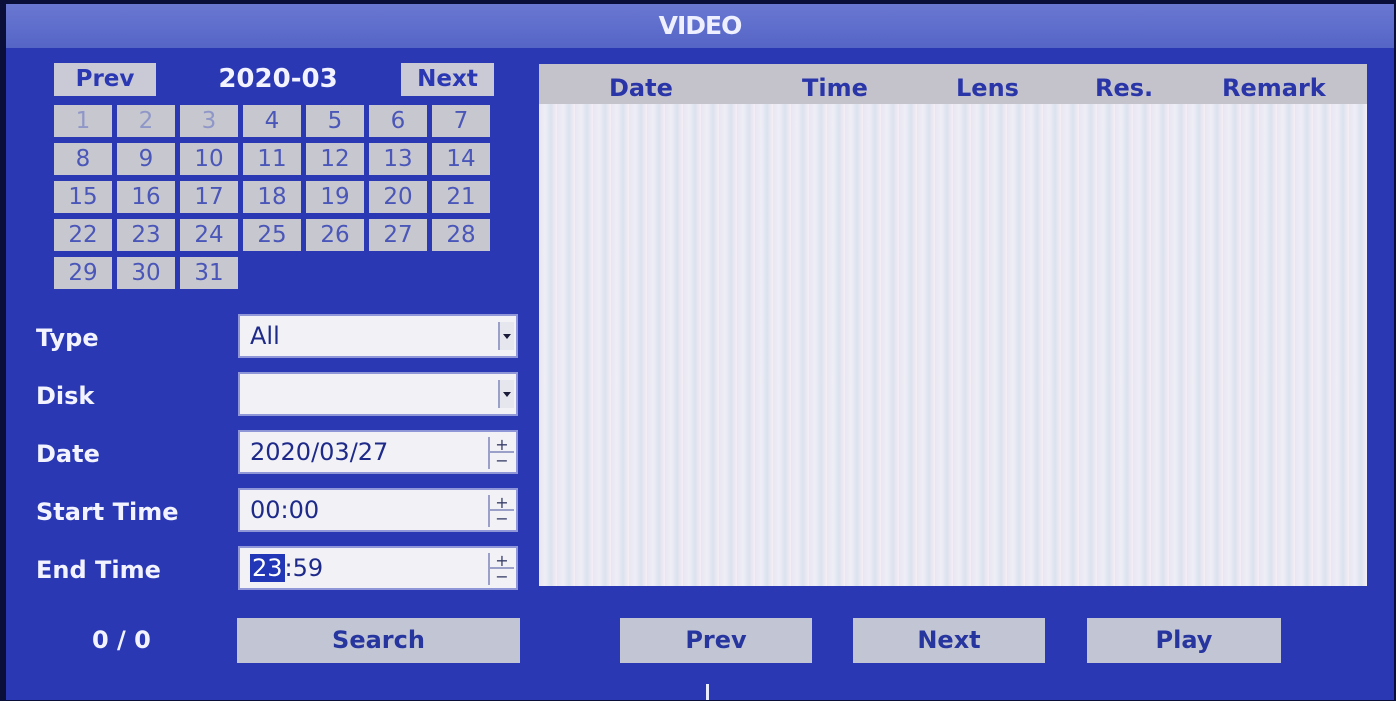 Image resolution: width=1396 pixels, height=701 pixels. I want to click on calendar-day-3: 3, so click(209, 121).